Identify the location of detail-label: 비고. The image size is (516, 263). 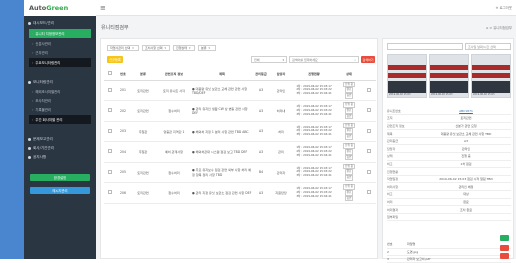
(404, 164).